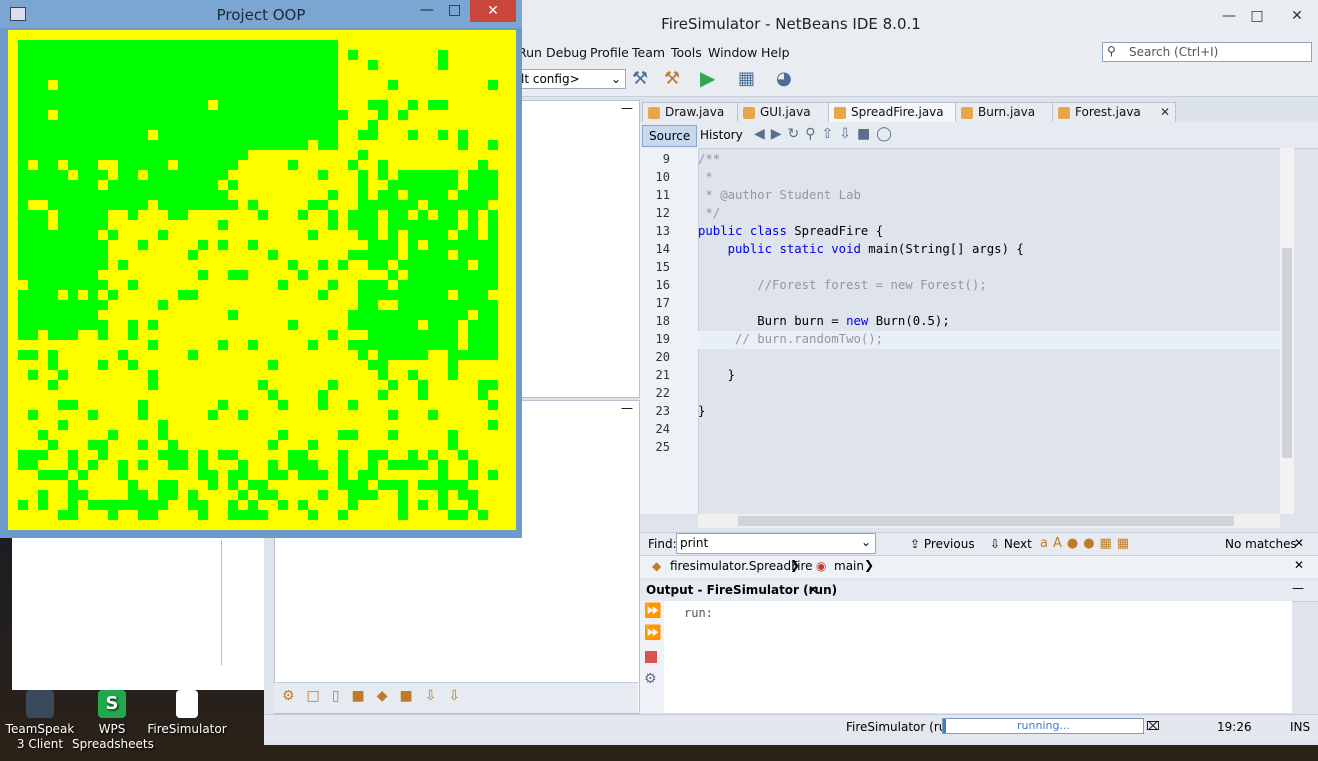  What do you see at coordinates (849, 566) in the screenshot?
I see `breadcrumb-method: main` at bounding box center [849, 566].